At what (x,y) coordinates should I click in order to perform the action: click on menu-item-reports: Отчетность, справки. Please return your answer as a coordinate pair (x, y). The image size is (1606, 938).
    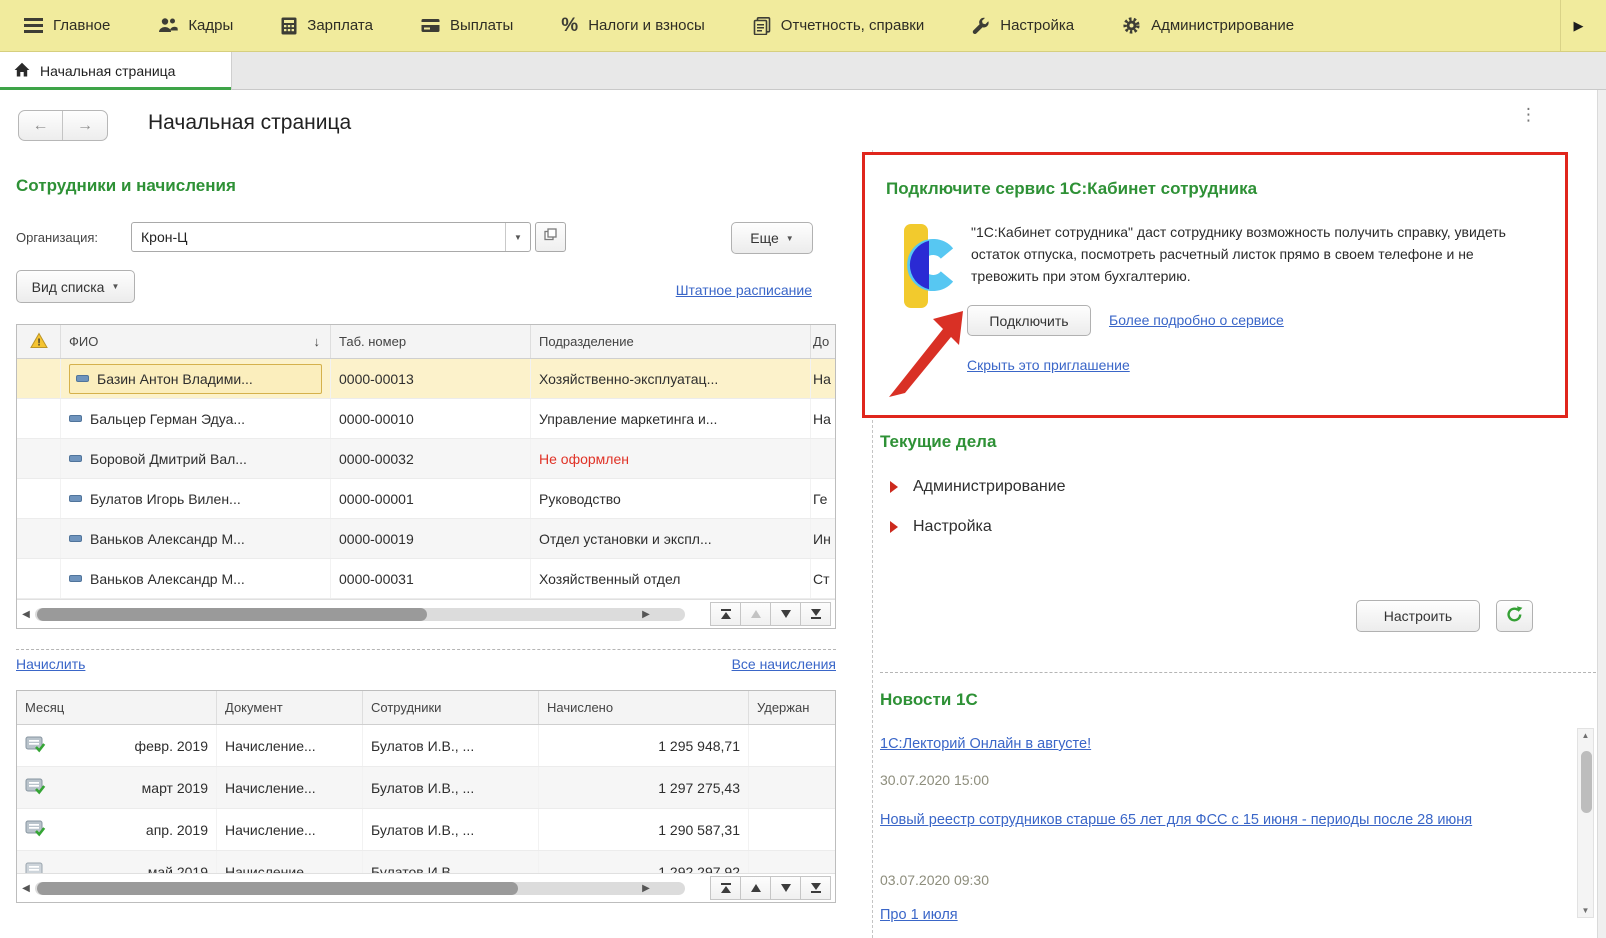
    Looking at the image, I should click on (838, 25).